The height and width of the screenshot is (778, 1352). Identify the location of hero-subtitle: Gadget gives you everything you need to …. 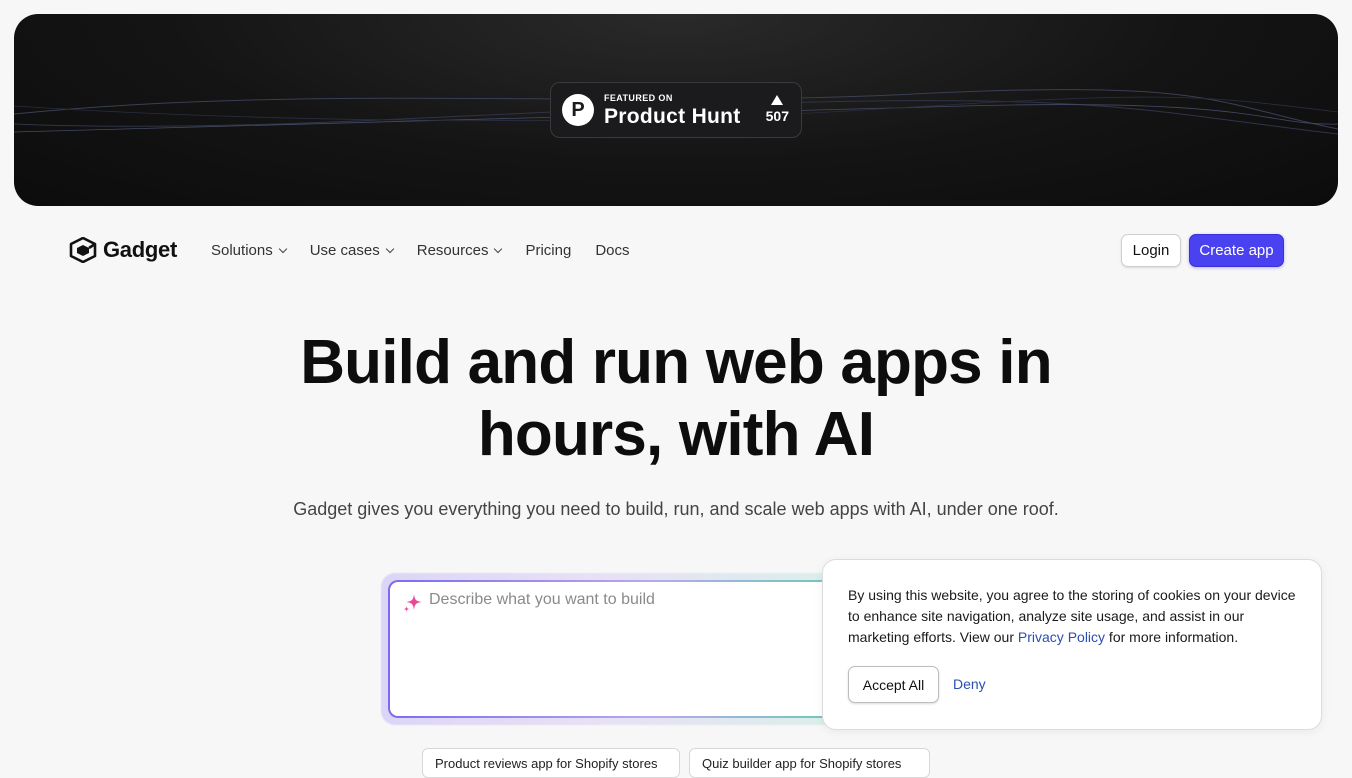
(676, 509).